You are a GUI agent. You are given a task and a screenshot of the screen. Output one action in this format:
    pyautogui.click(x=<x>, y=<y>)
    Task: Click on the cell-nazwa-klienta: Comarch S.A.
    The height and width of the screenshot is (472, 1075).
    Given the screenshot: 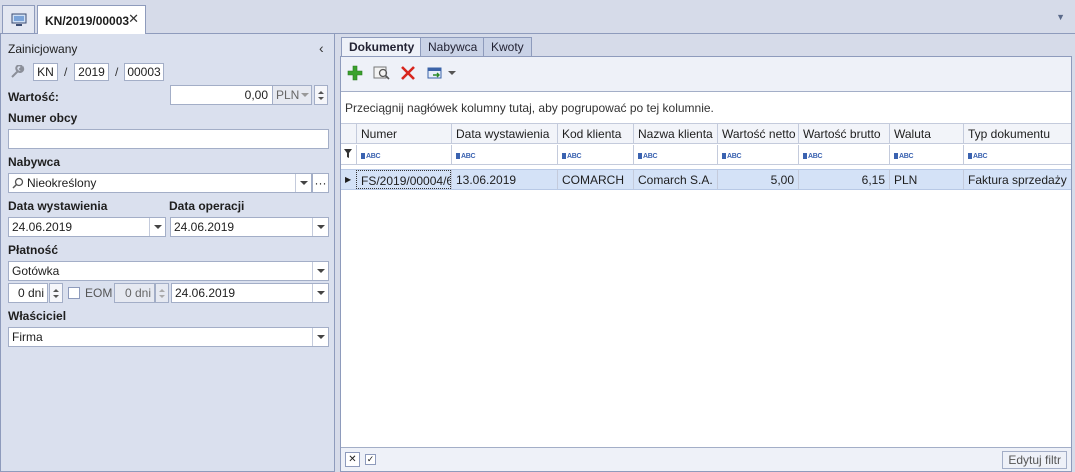 What is the action you would take?
    pyautogui.click(x=675, y=179)
    